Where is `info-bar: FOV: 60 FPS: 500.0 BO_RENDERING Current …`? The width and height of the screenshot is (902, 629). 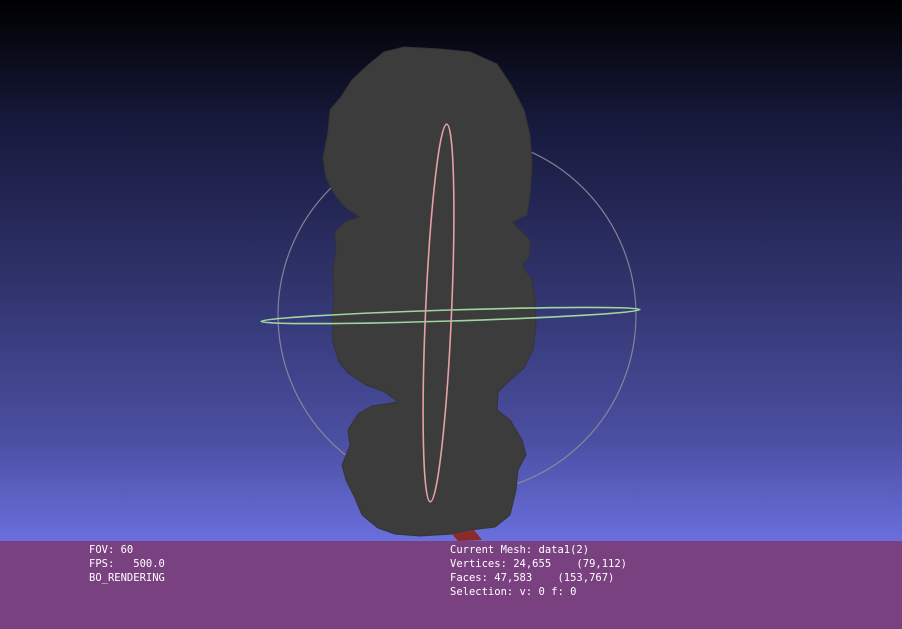 info-bar: FOV: 60 FPS: 500.0 BO_RENDERING Current … is located at coordinates (451, 585).